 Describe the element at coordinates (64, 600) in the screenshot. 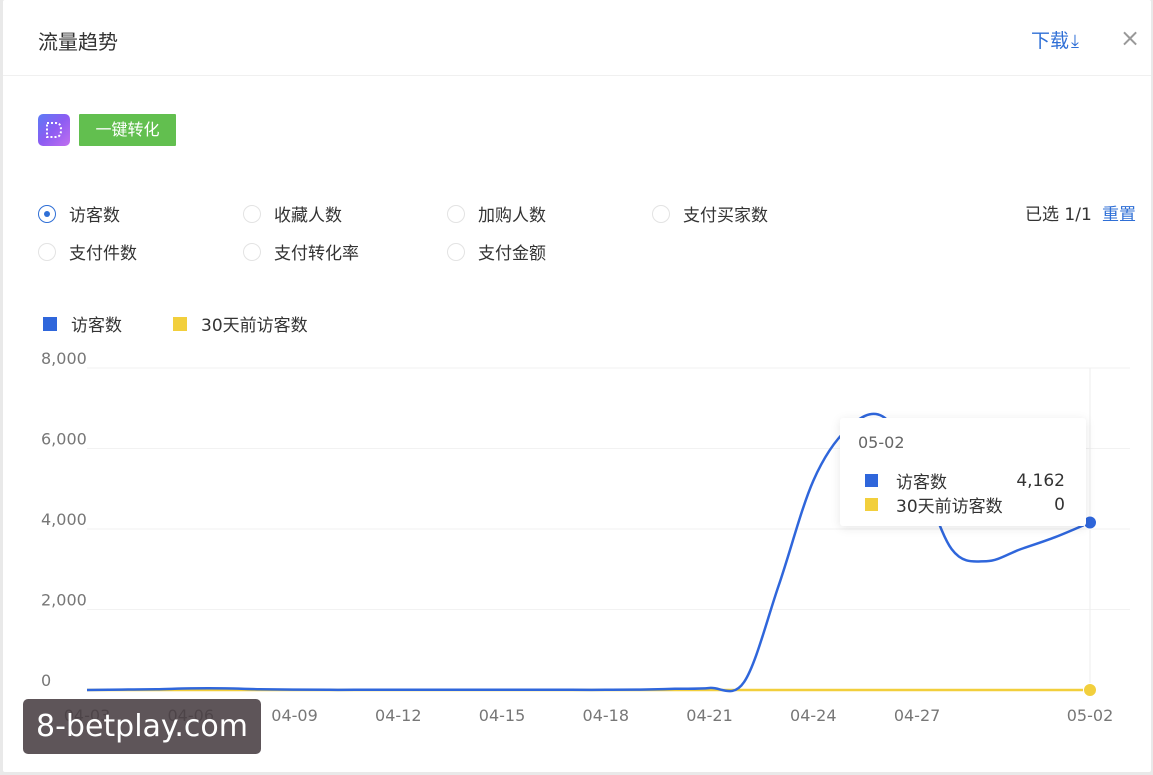

I see `y-tick-label: 2,000` at that location.